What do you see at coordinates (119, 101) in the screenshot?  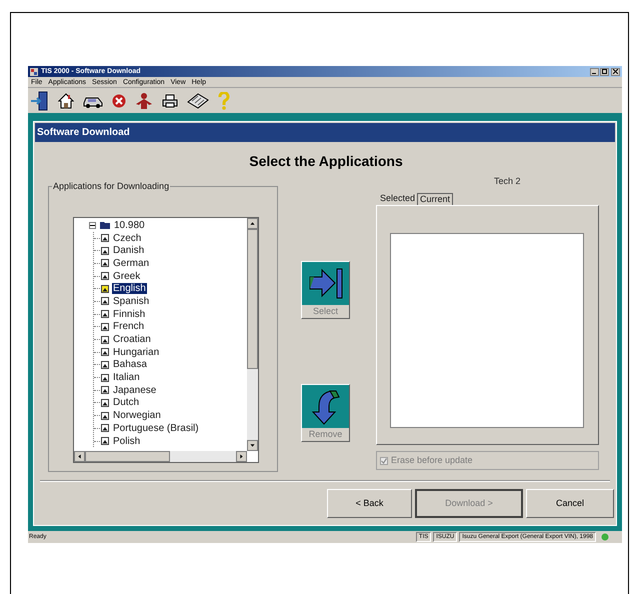 I see `stop-icon` at bounding box center [119, 101].